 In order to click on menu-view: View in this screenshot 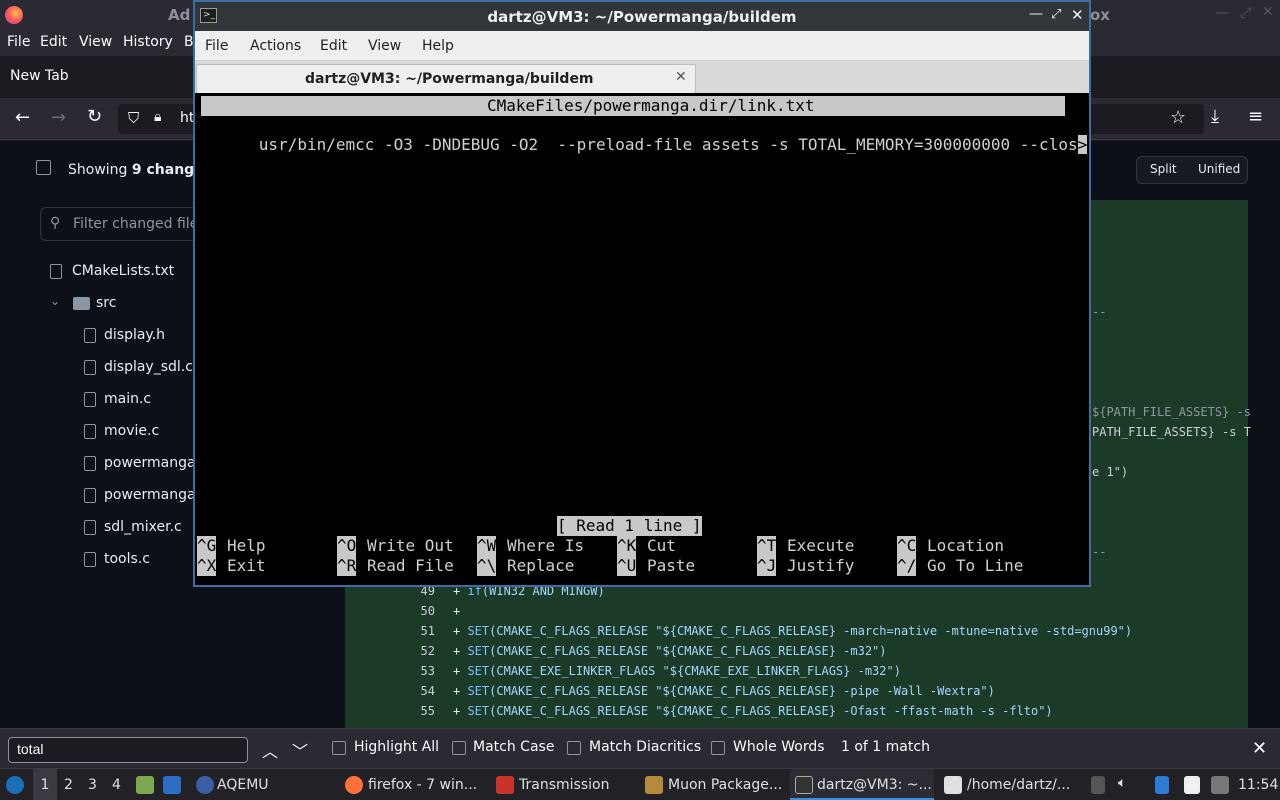, I will do `click(95, 42)`.